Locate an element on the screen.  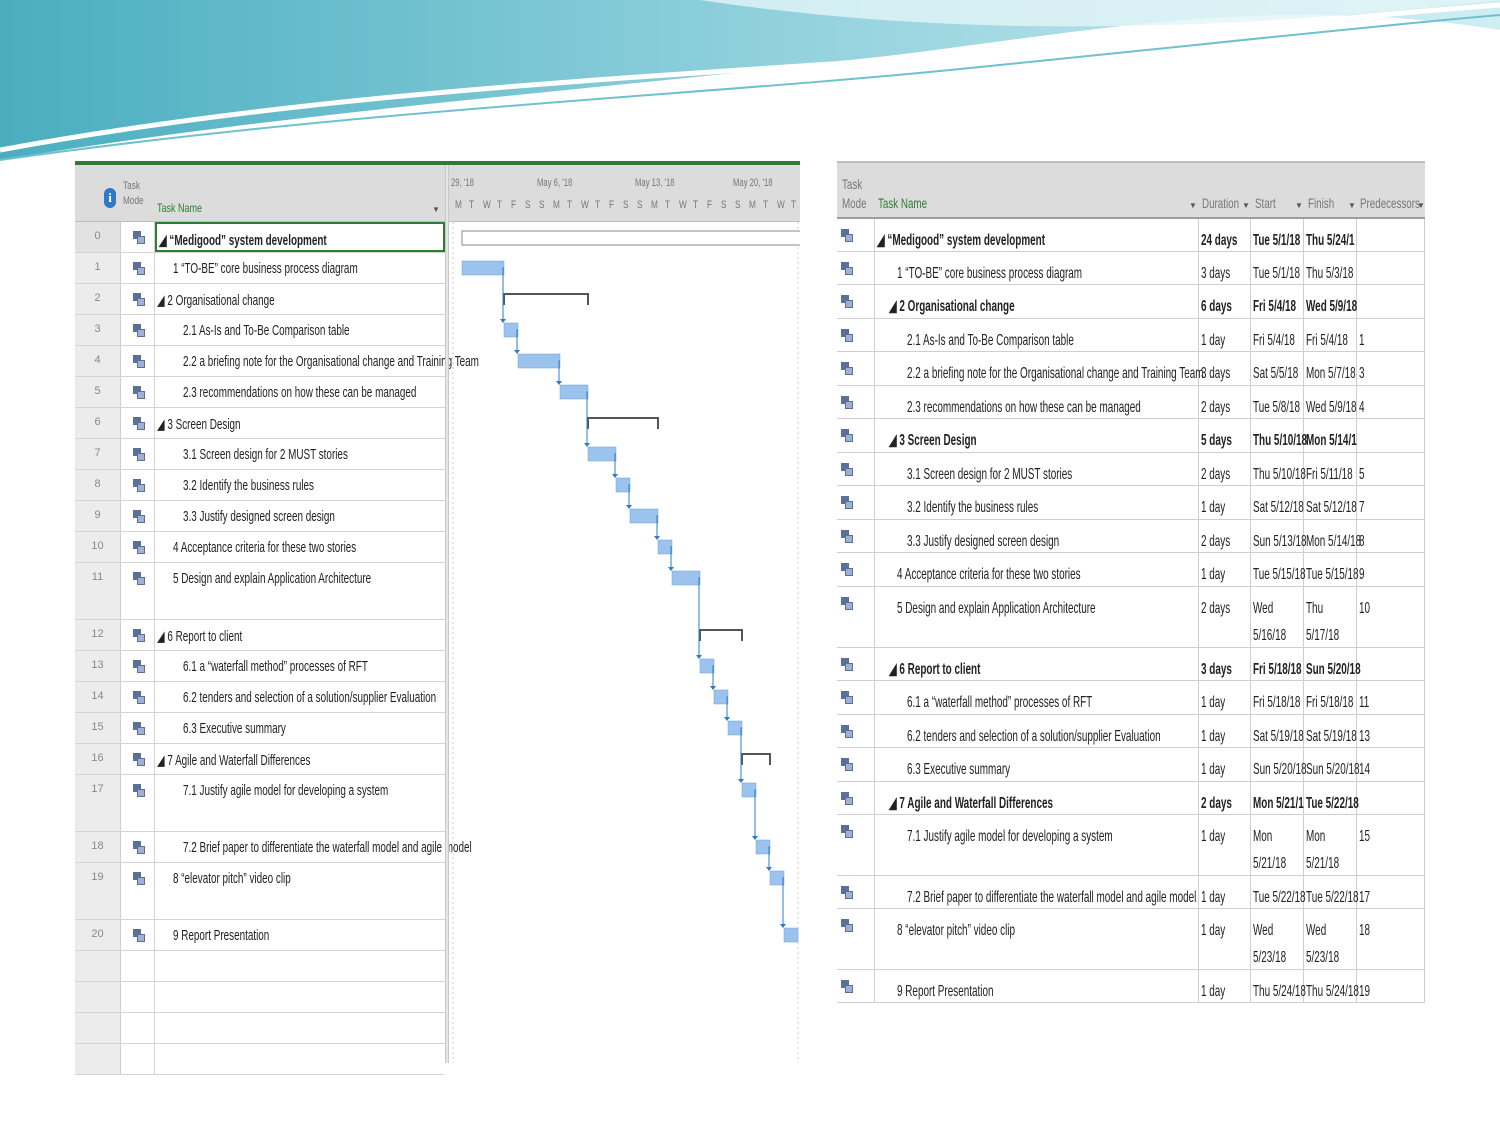
info-icon: i is located at coordinates (110, 198).